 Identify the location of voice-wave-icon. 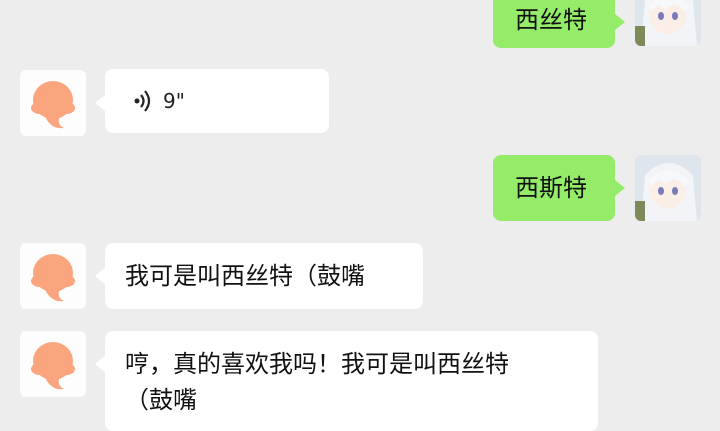
(142, 101).